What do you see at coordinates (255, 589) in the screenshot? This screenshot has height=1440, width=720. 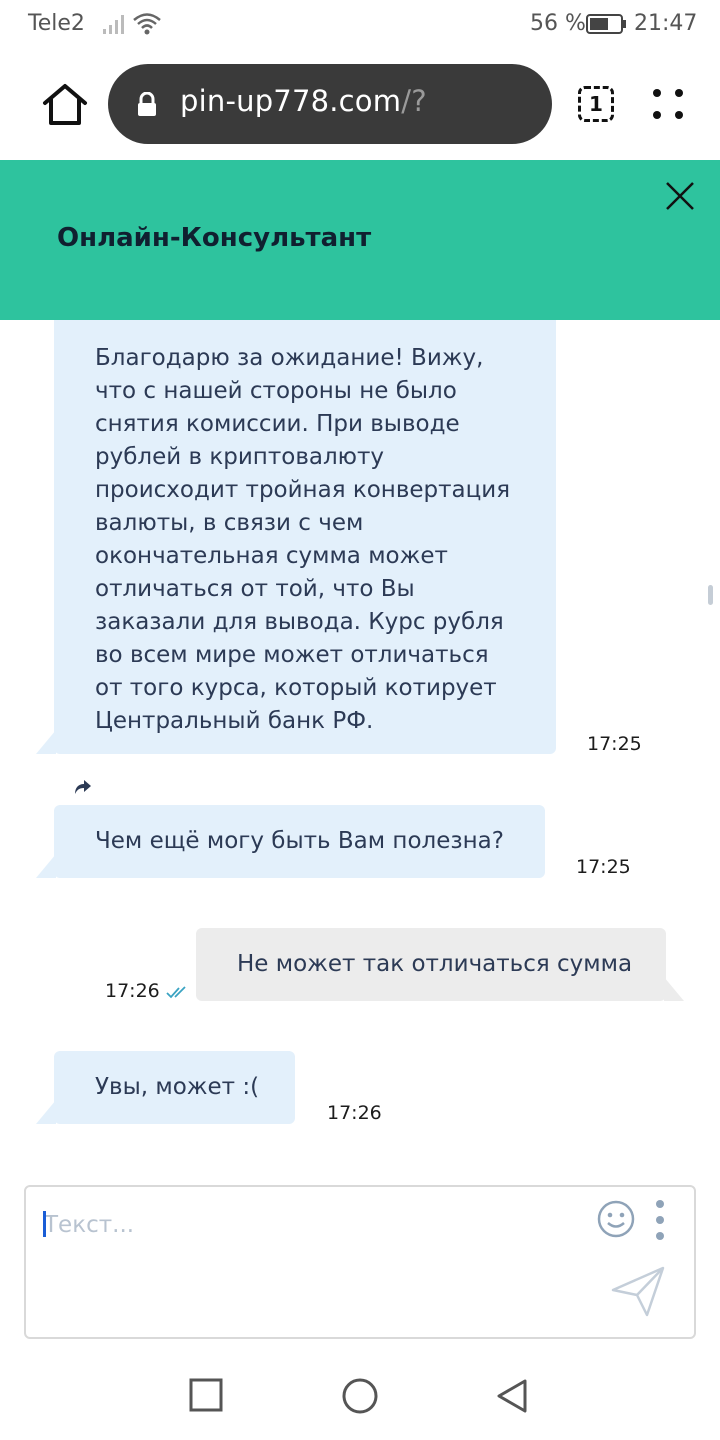 I see `message-line: отличаться от той, что Вы` at bounding box center [255, 589].